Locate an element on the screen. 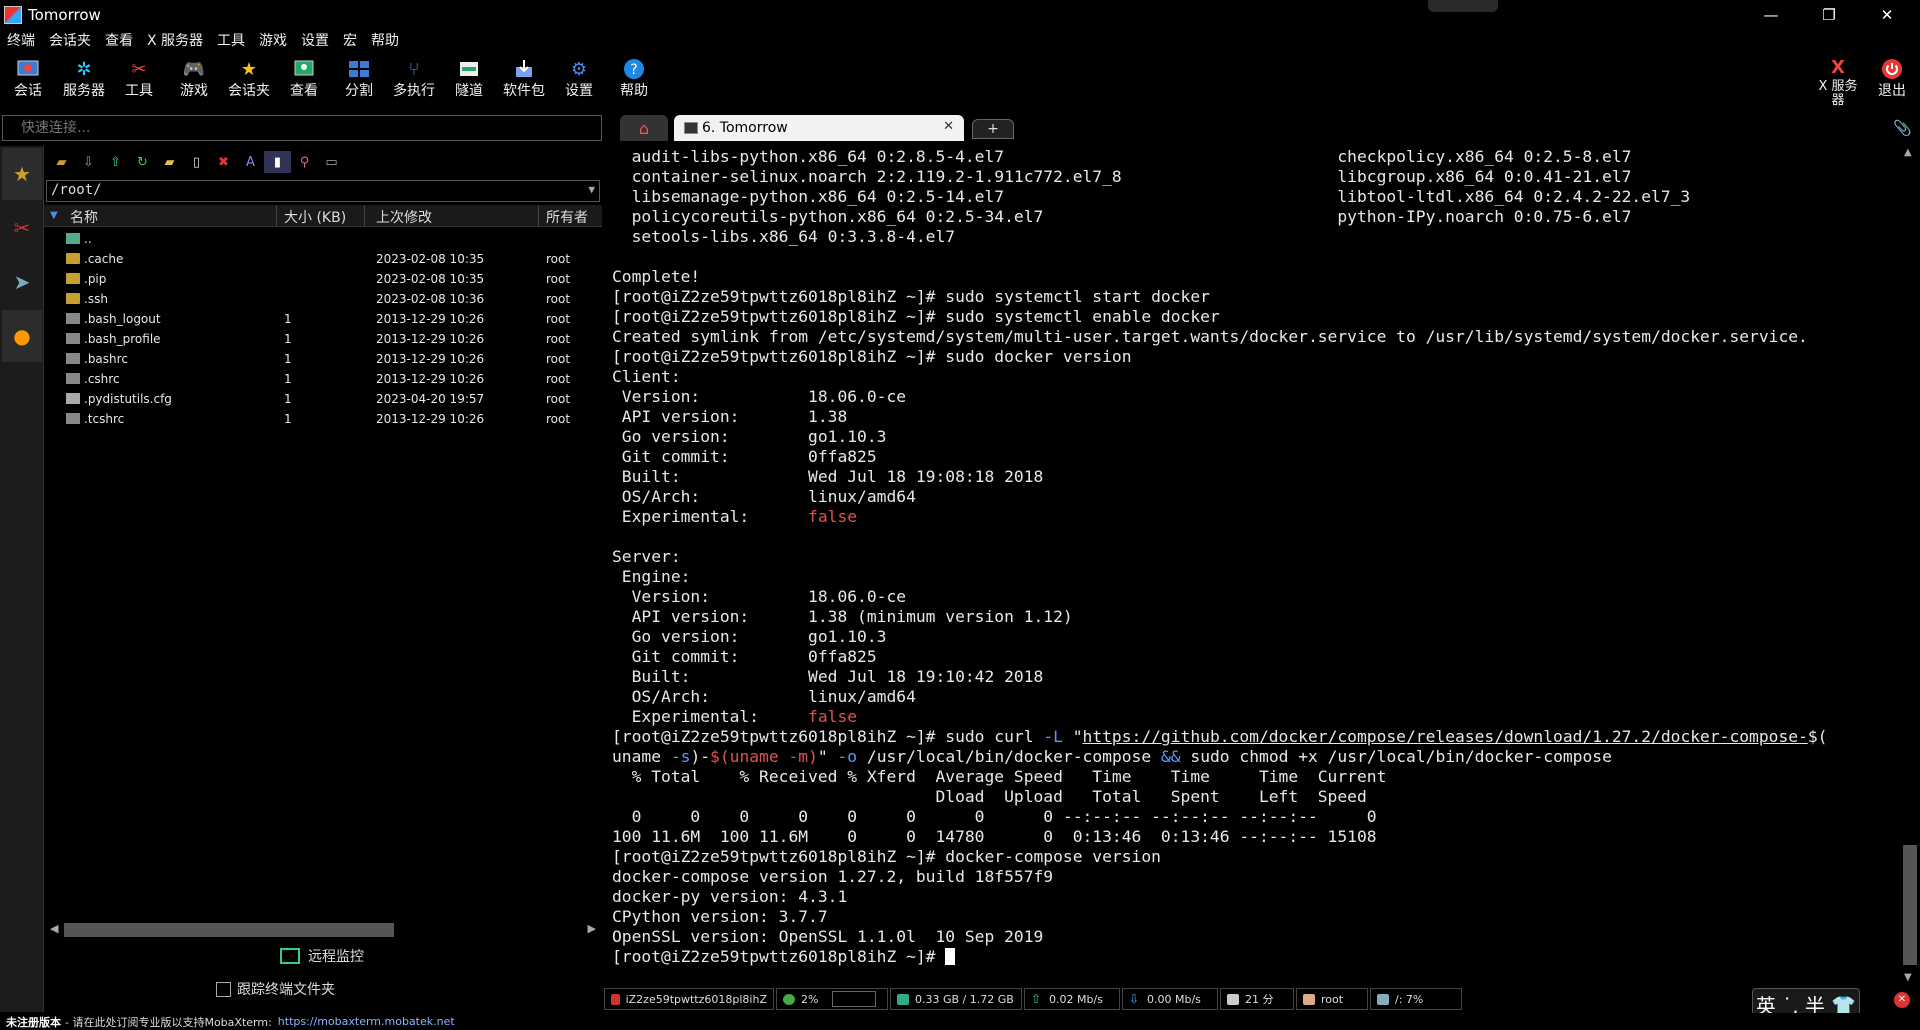 This screenshot has width=1920, height=1030. file-row: .. is located at coordinates (323, 239).